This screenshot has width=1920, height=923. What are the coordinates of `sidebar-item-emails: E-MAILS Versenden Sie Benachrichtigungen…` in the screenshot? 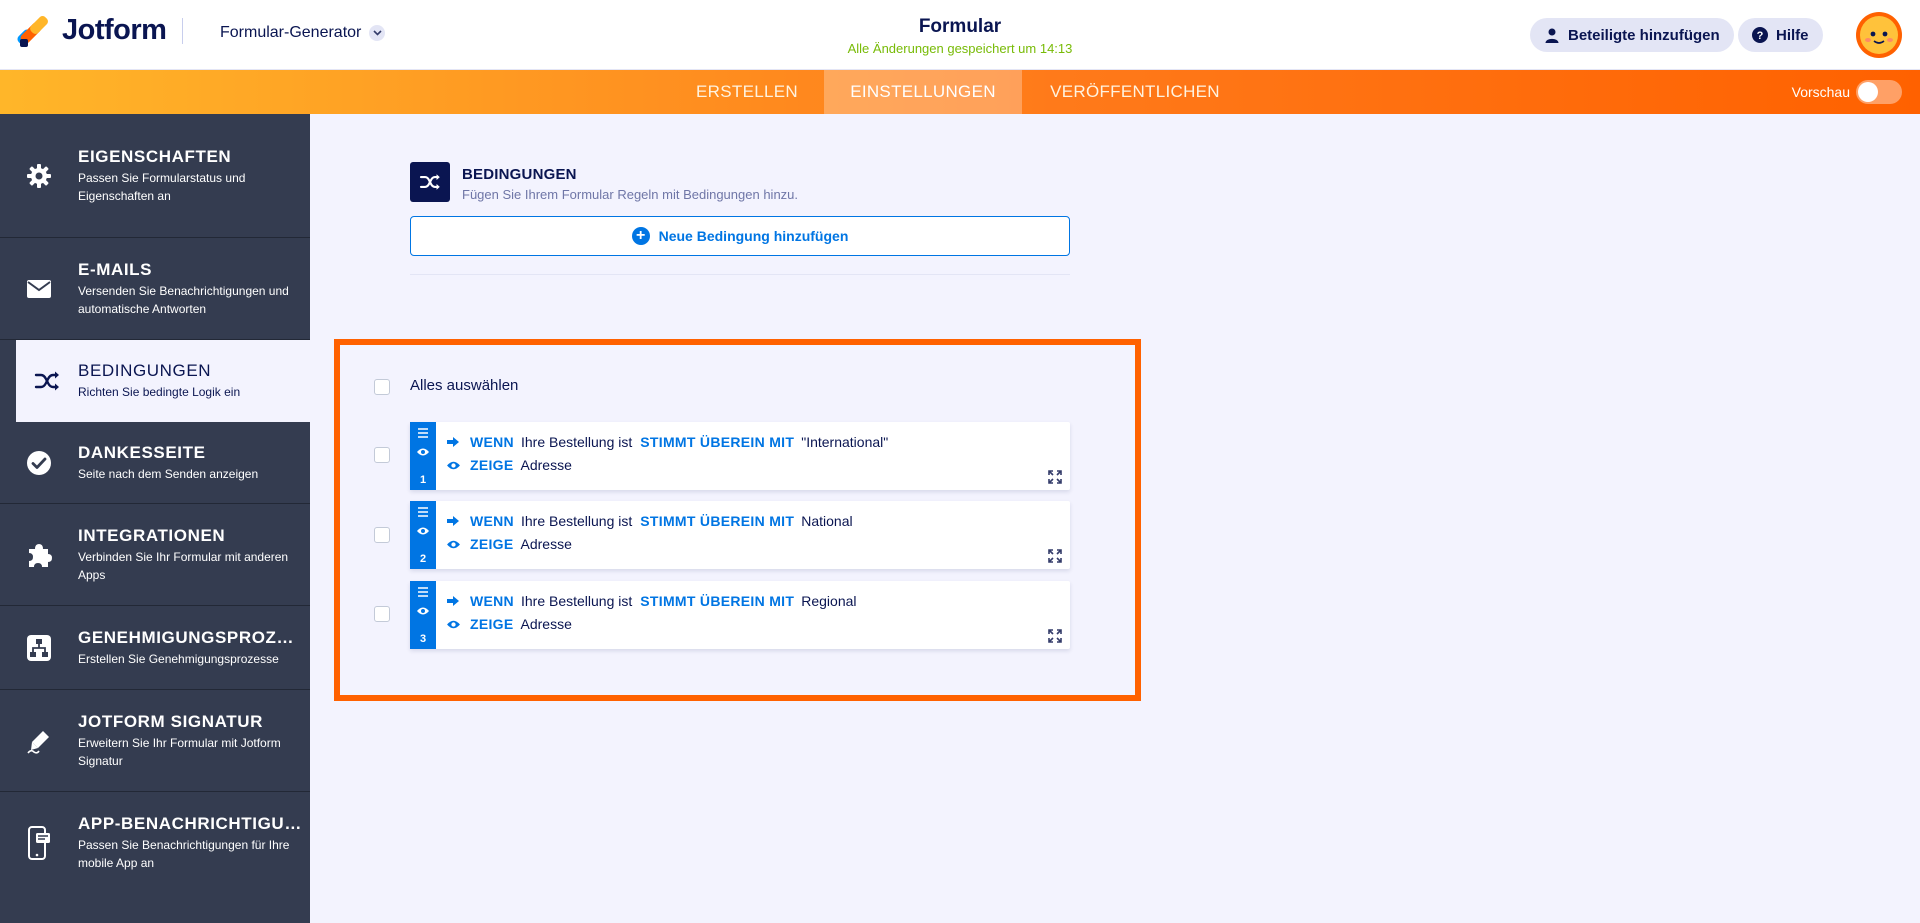 It's located at (155, 289).